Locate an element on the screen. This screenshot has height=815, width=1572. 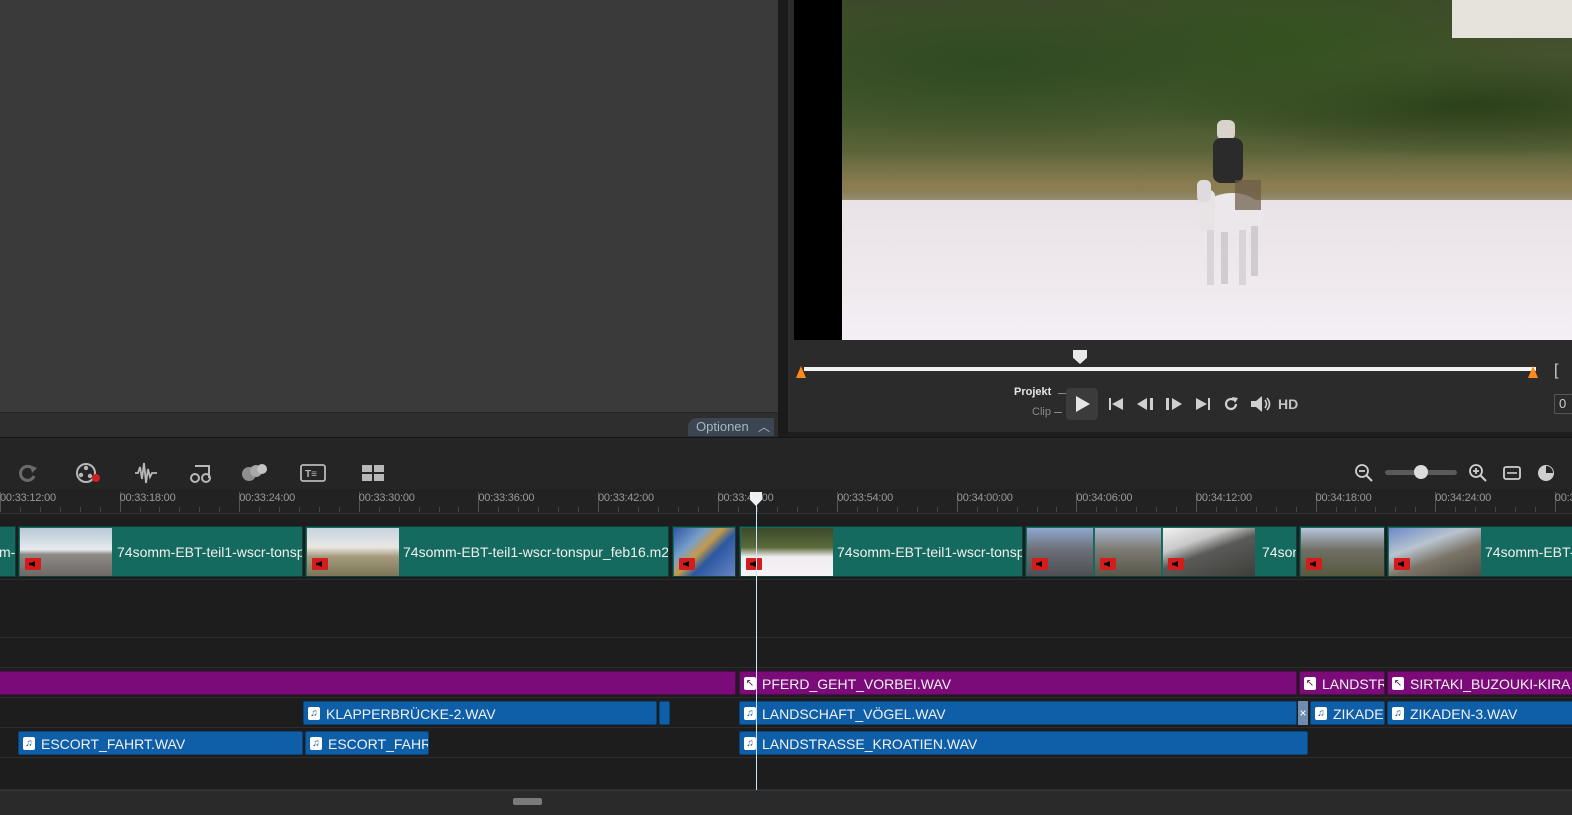
audio-clip: ♫ KLAPPERBRÜCKE-2.WAV is located at coordinates (480, 713).